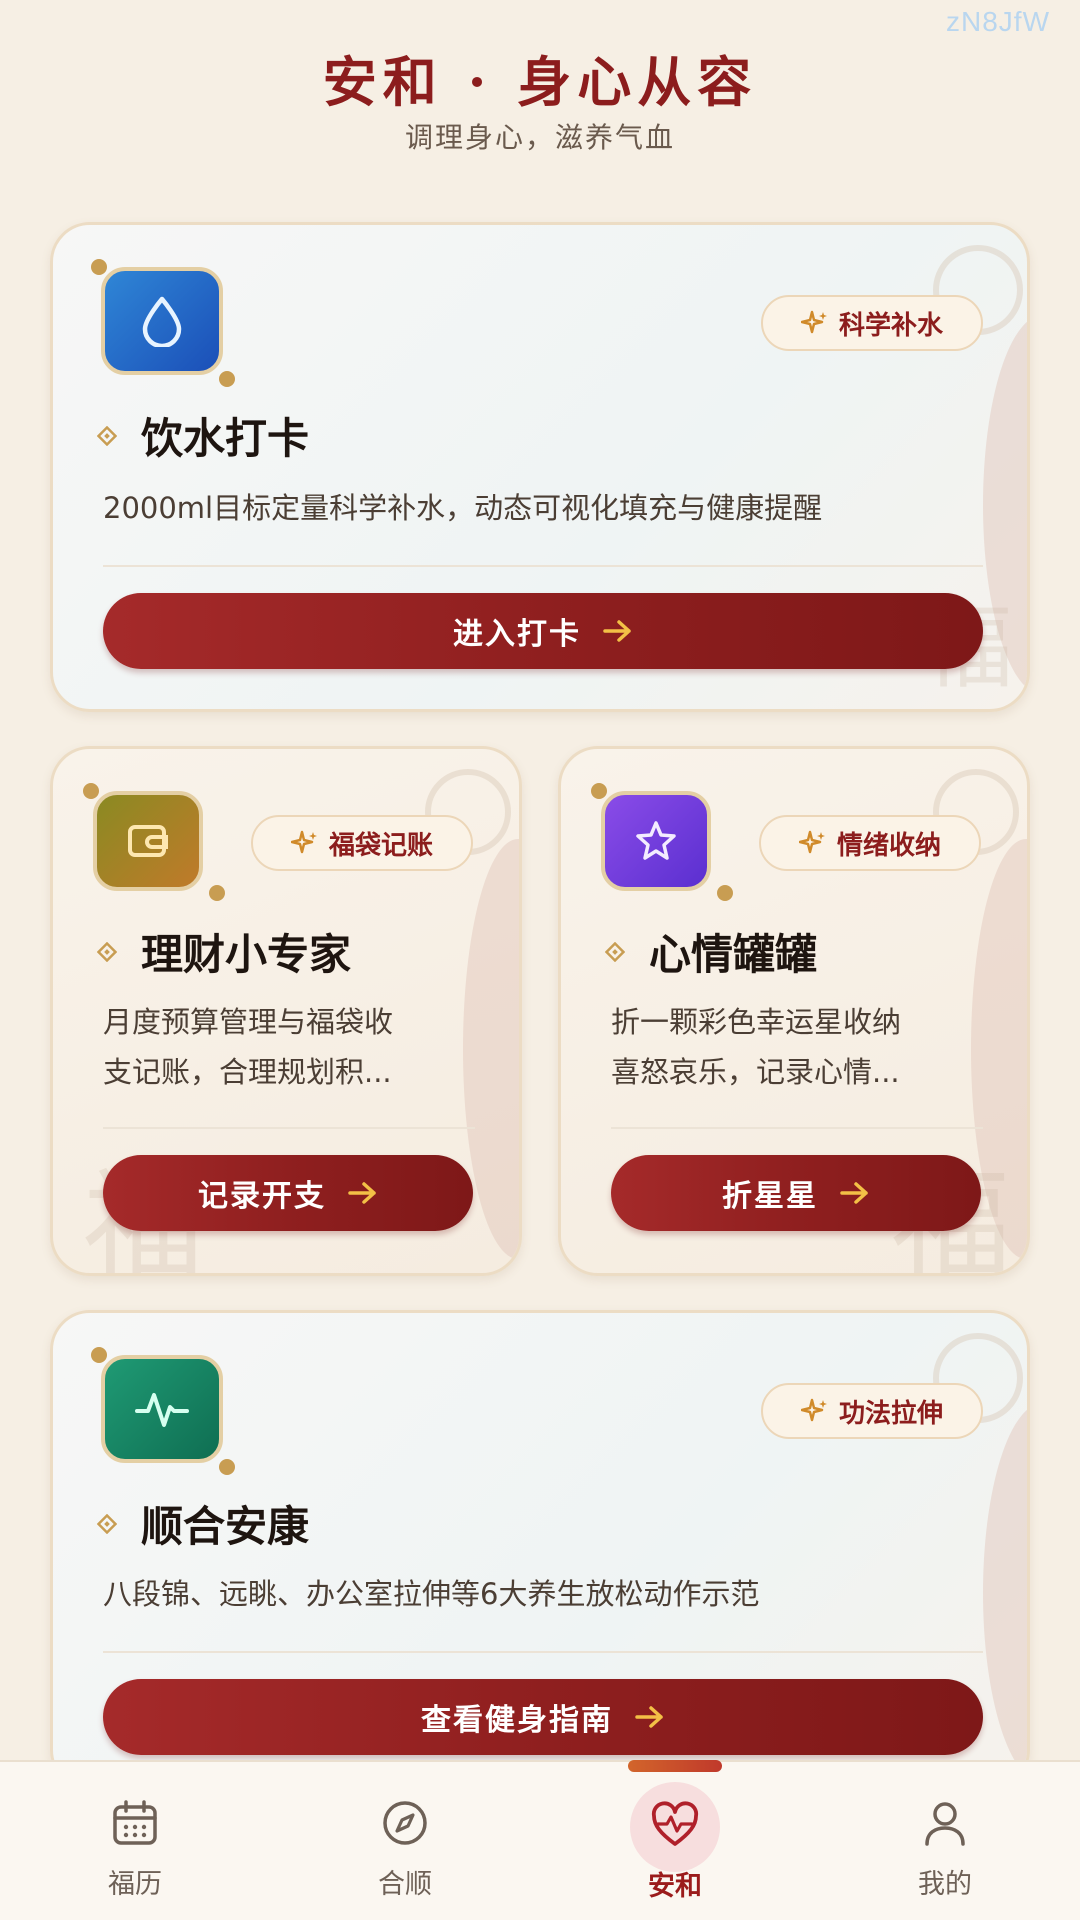  I want to click on heart-pulse-icon, so click(675, 1823).